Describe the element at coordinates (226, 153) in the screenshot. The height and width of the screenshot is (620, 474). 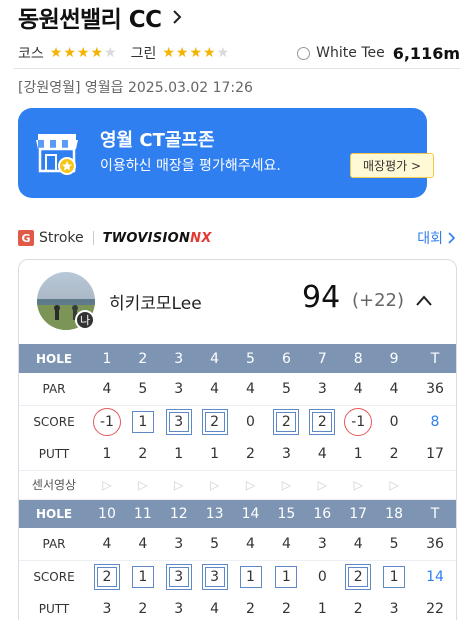
I see `store-review-banner: 영월 CT골프존 이용하신 매장을 평가해주세요. 매장평가 >` at that location.